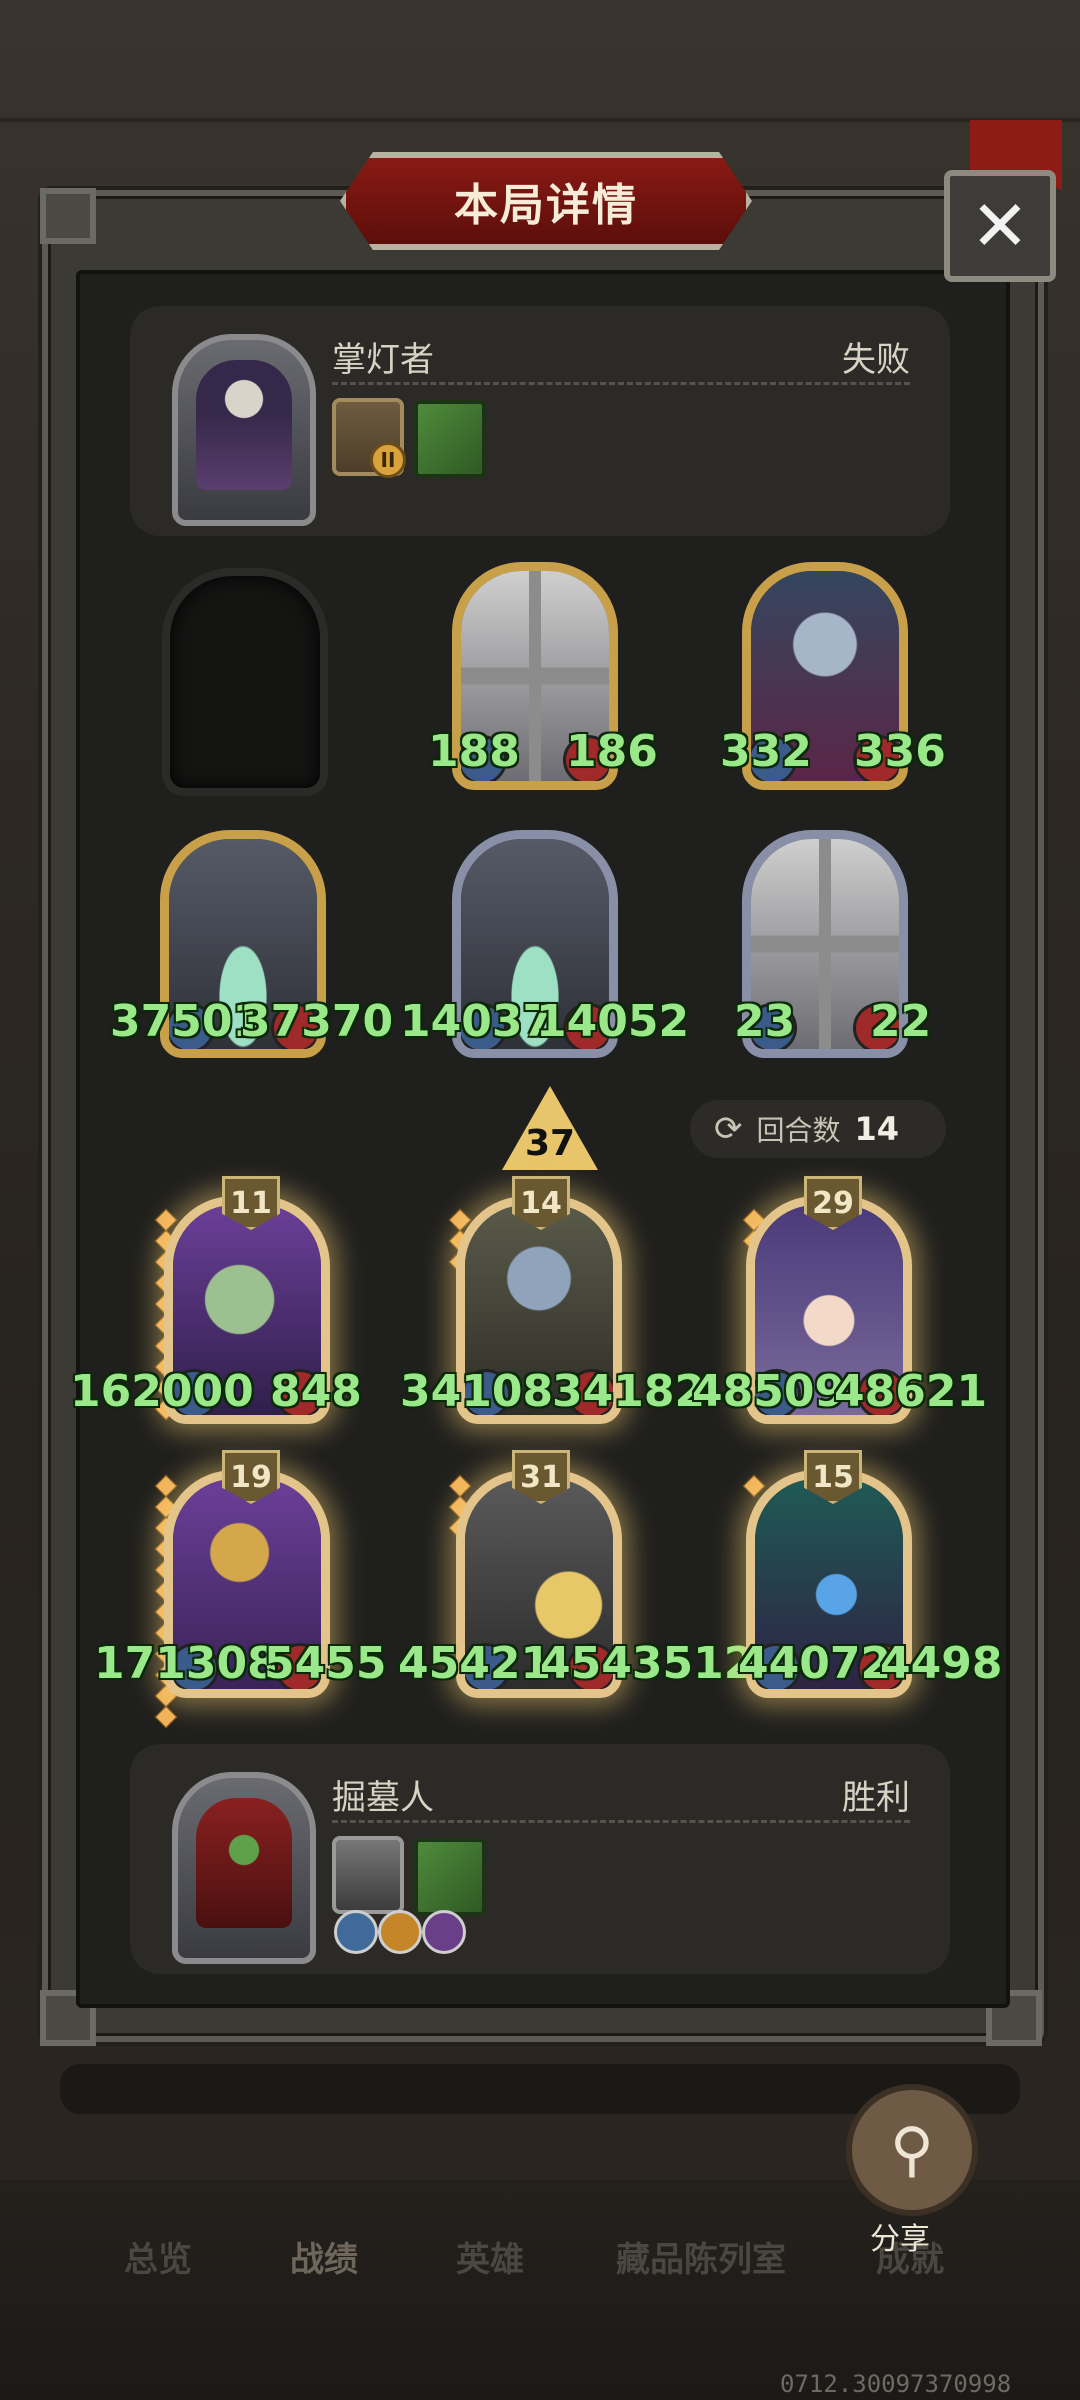 The width and height of the screenshot is (1080, 2400). What do you see at coordinates (728, 1129) in the screenshot?
I see `refresh-icon: ⟳` at bounding box center [728, 1129].